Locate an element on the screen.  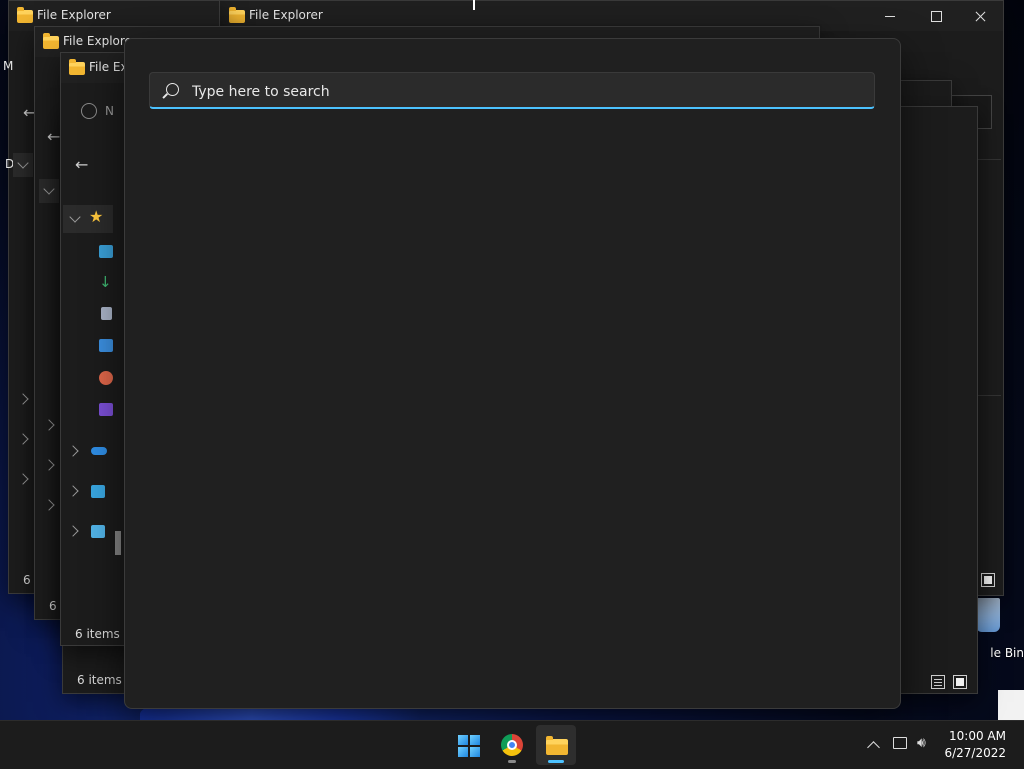
view-toggle is located at coordinates (951, 683).